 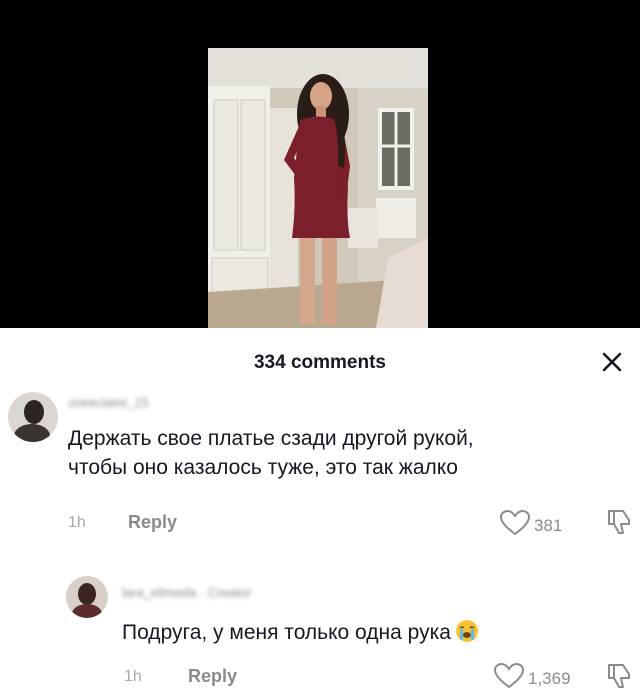 I want to click on video-still-image, so click(x=318, y=188).